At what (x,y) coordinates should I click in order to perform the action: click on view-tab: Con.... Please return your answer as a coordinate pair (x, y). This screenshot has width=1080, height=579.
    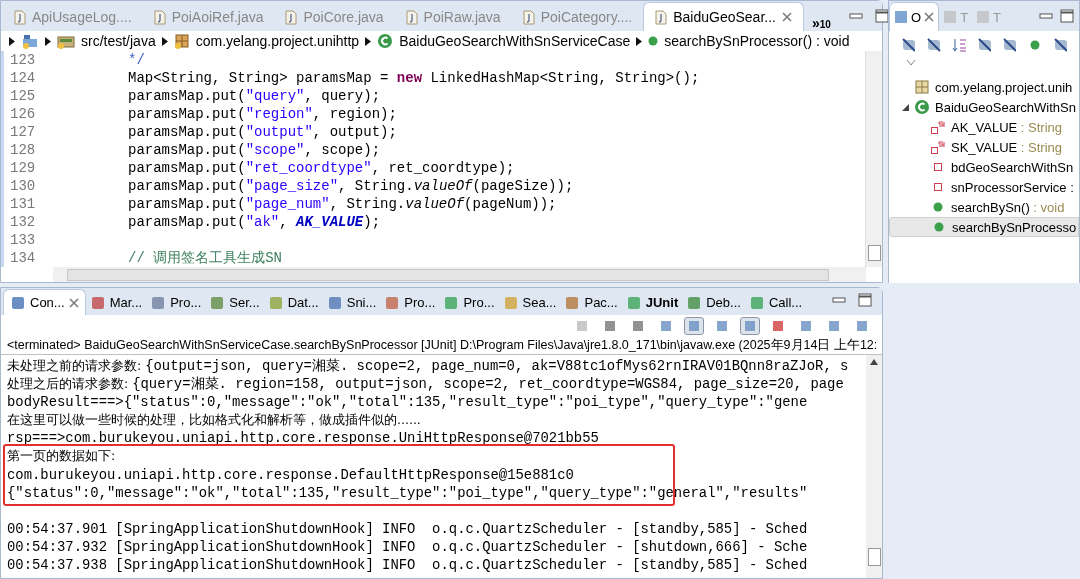
    Looking at the image, I should click on (44, 302).